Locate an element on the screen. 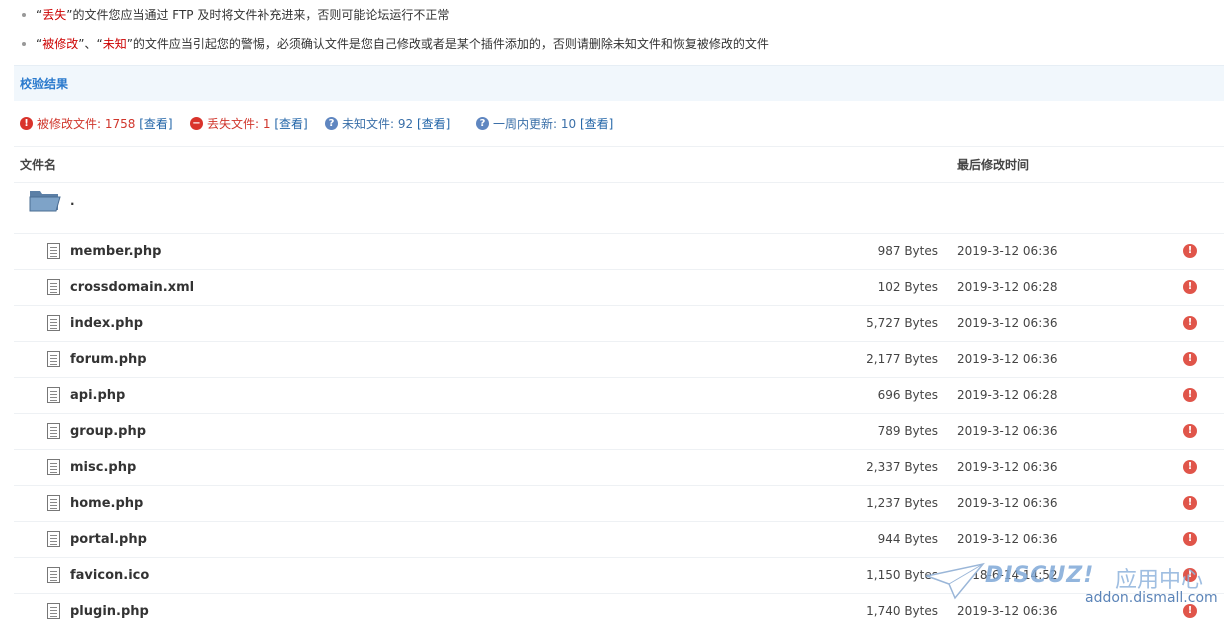 This screenshot has height=623, width=1224. table-row: favicon.ico 1,150 Bytes 2018-6-14 14:52! is located at coordinates (619, 575).